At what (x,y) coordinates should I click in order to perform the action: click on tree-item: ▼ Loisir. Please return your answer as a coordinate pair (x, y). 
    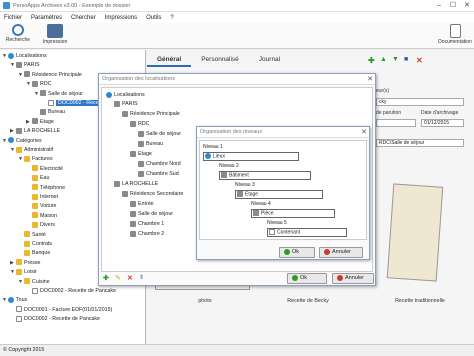
    Looking at the image, I should click on (23, 272).